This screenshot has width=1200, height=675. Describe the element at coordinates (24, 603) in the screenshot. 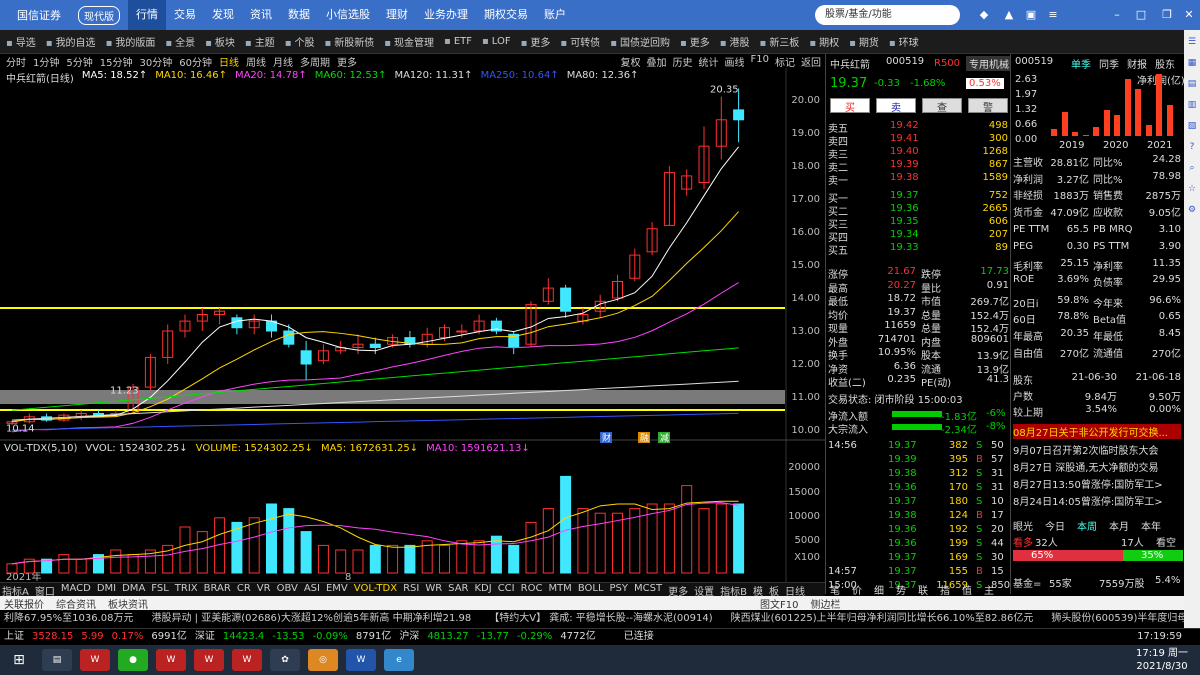

I see `bottom-link: 关联报价` at that location.